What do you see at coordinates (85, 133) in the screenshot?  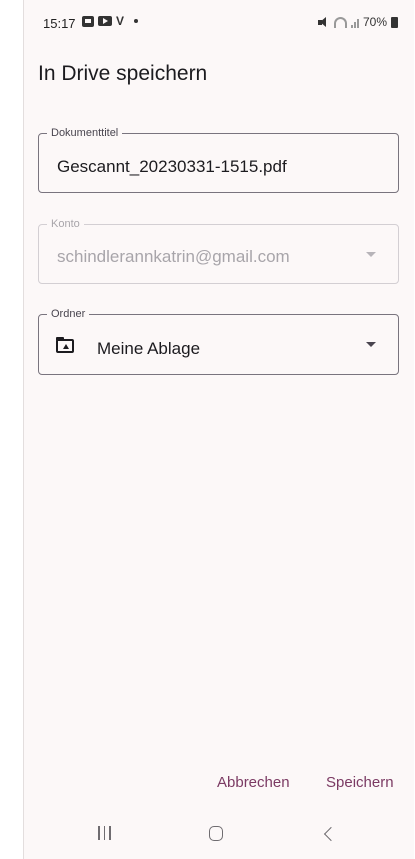 I see `document-title-label: Dokumenttitel` at bounding box center [85, 133].